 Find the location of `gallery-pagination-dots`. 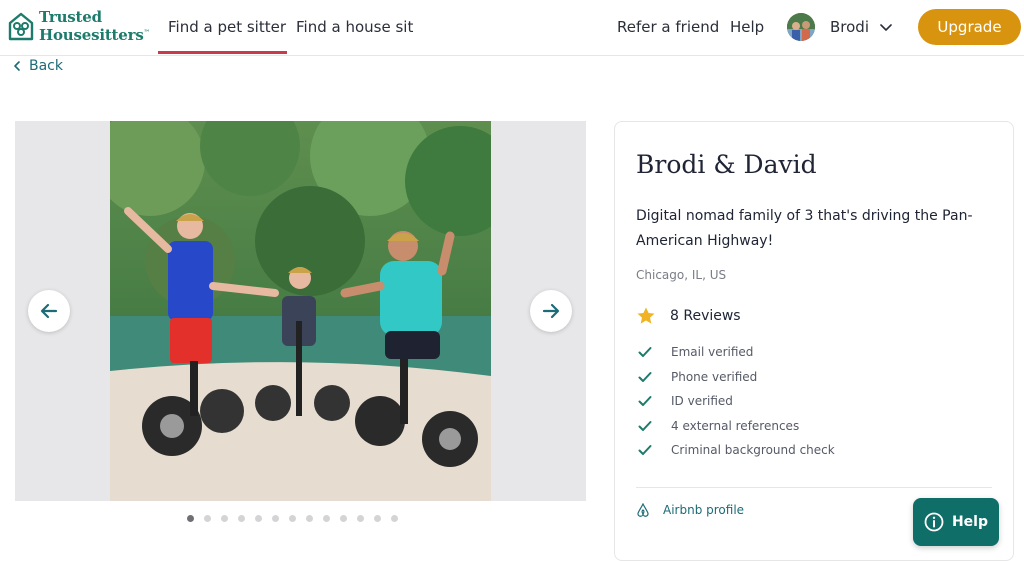

gallery-pagination-dots is located at coordinates (292, 518).